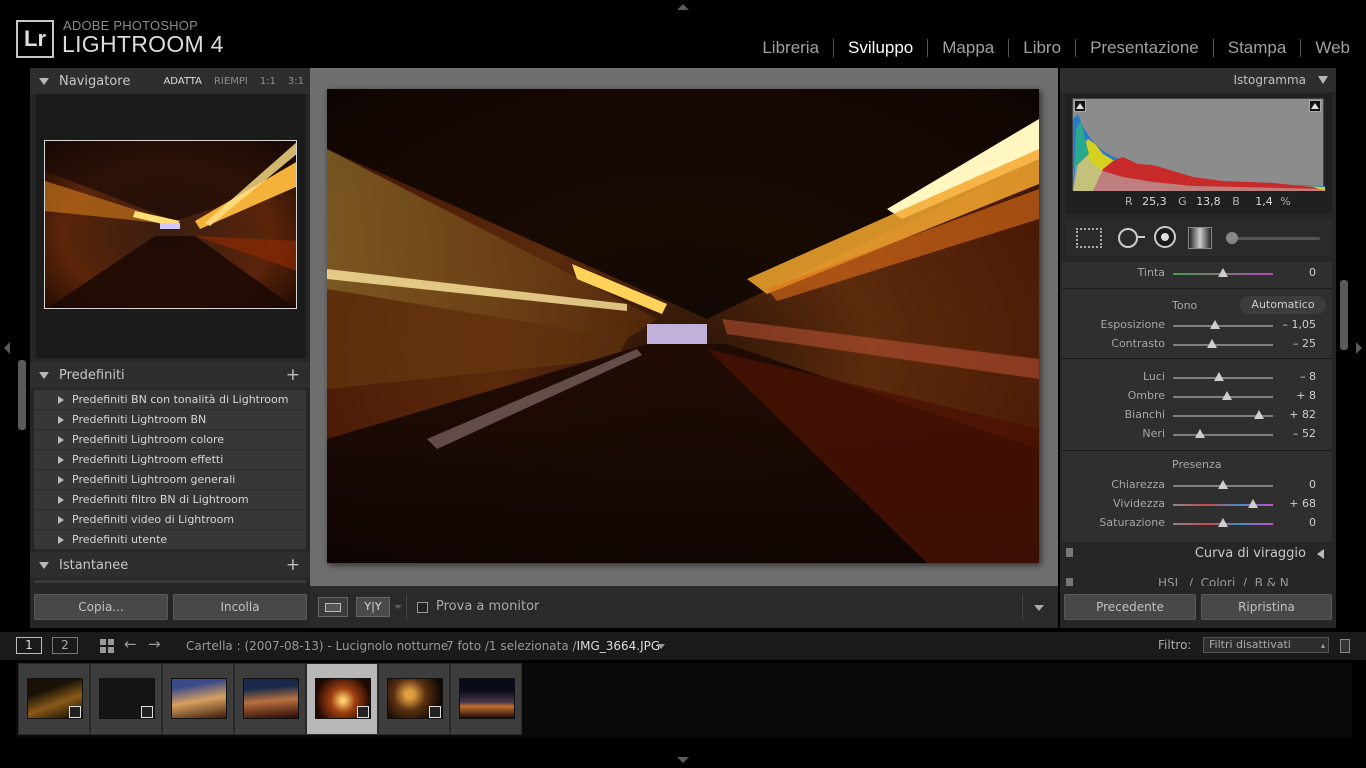 The width and height of the screenshot is (1366, 768). I want to click on preset-folder: Predefiniti Lightroom colore, so click(170, 440).